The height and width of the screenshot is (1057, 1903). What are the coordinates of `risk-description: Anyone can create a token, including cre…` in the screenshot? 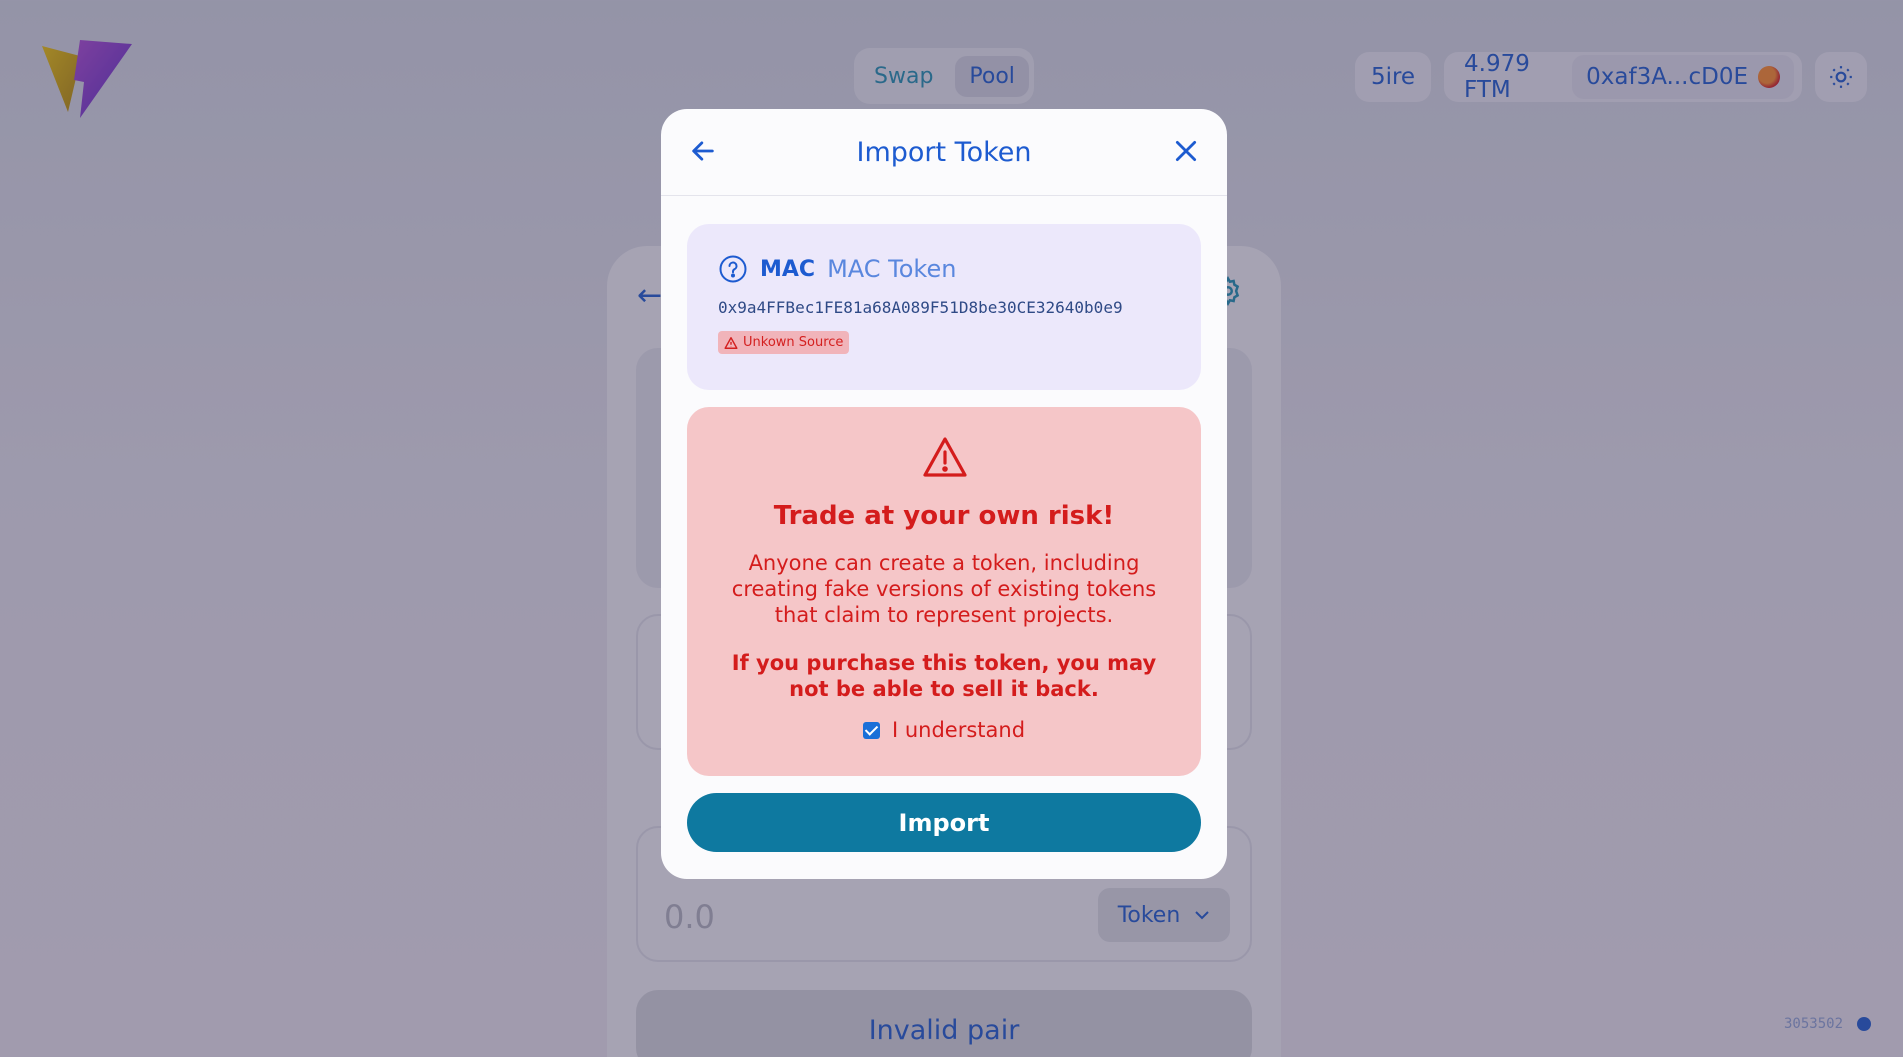 It's located at (944, 589).